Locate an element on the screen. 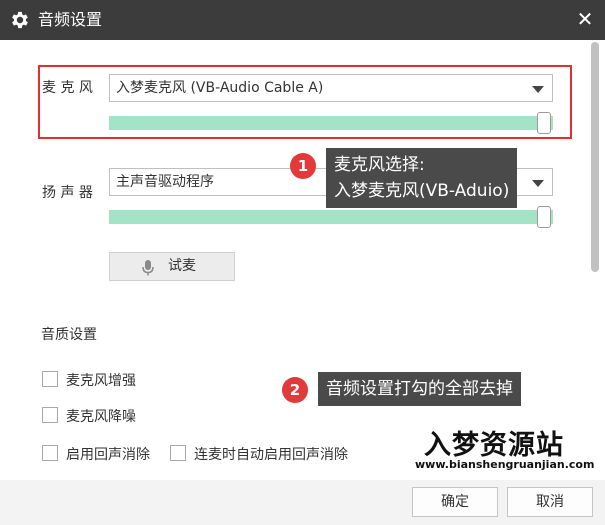  annotation-callout-2: 音频设置打勾的全部去掉 is located at coordinates (419, 389).